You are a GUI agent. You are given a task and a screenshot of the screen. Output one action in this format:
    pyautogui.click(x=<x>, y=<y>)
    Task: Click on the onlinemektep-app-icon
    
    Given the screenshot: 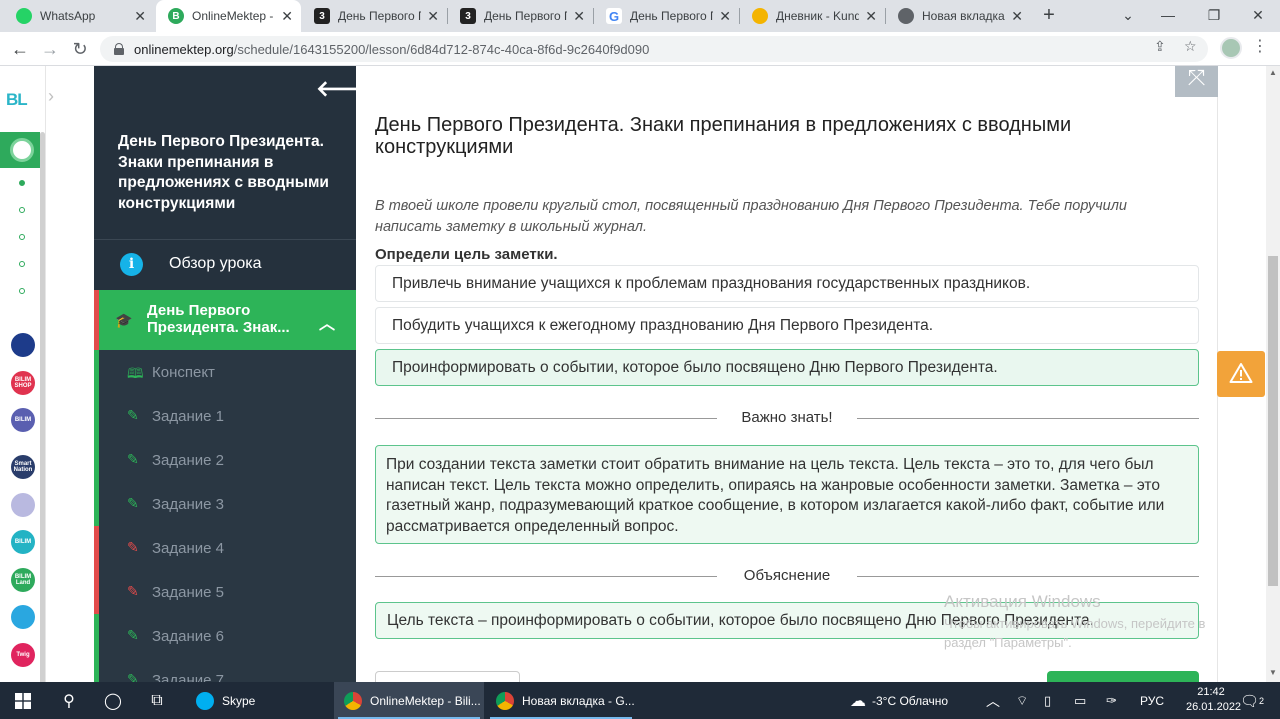 What is the action you would take?
    pyautogui.click(x=20, y=150)
    